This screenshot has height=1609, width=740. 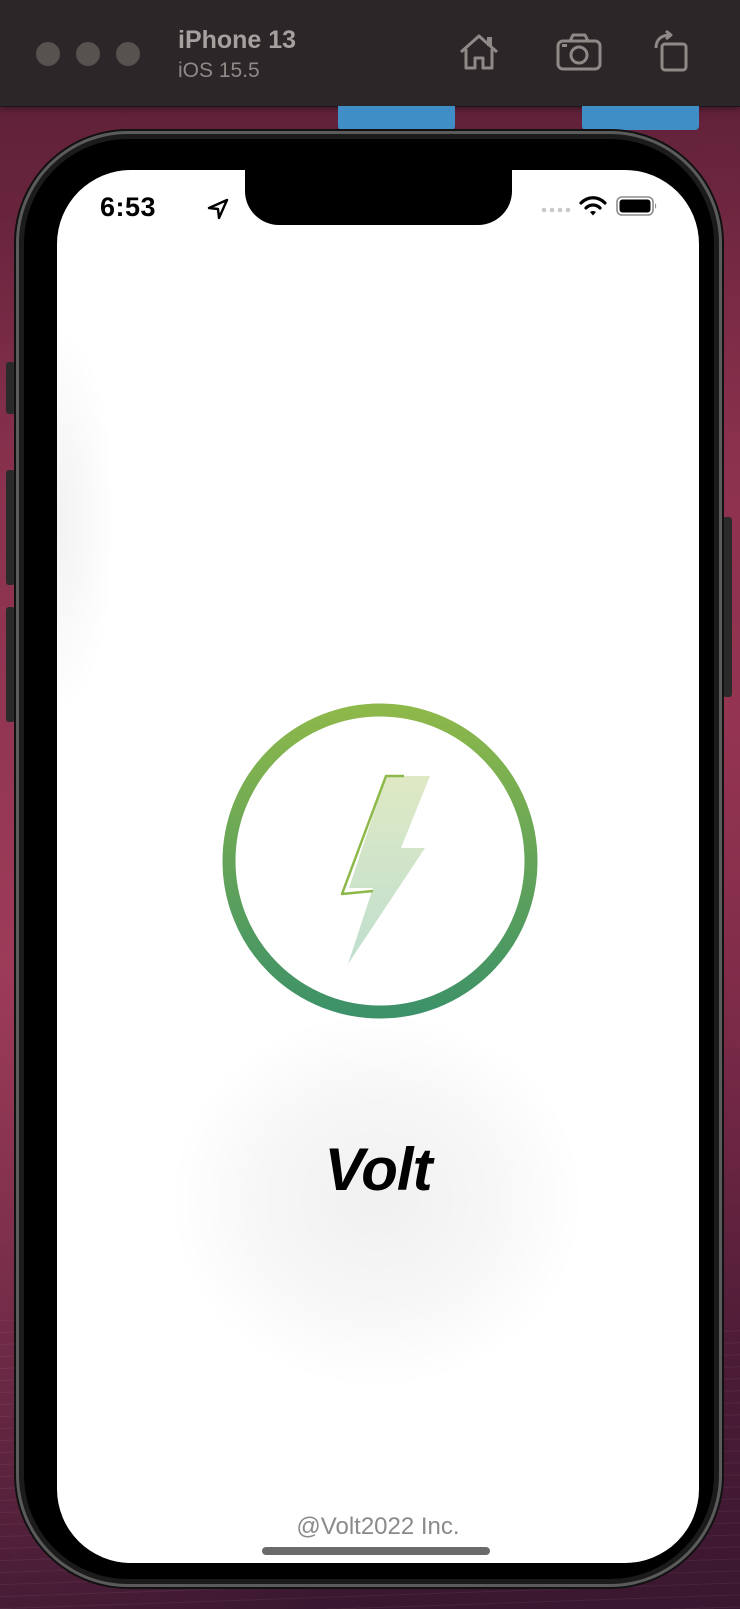 I want to click on app-name: Volt, so click(x=378, y=1169).